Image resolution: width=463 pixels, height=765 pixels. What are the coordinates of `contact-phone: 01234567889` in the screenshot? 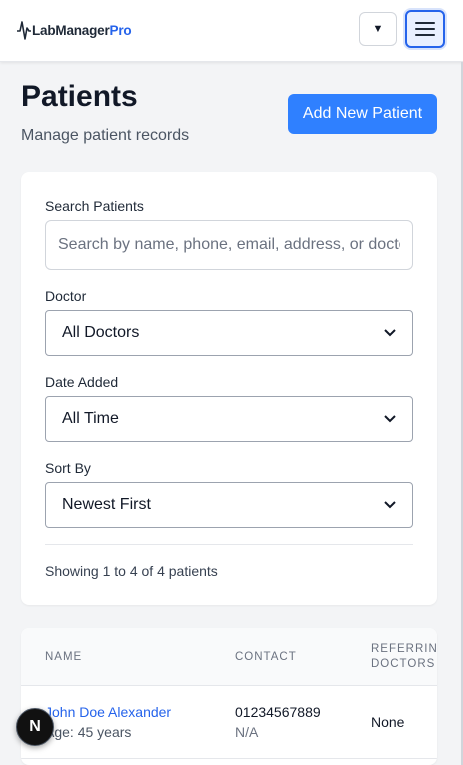 It's located at (278, 712).